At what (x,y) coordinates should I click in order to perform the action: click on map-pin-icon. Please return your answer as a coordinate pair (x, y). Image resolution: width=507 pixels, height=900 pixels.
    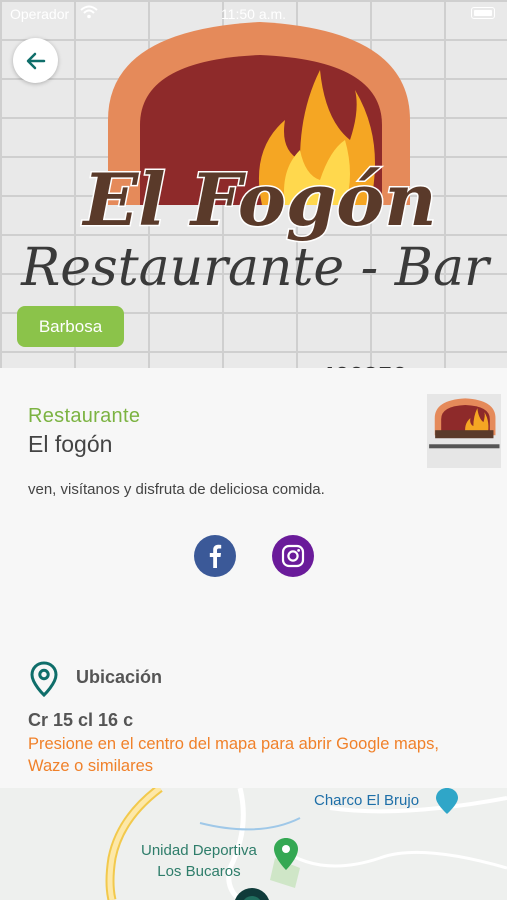
    Looking at the image, I should click on (44, 679).